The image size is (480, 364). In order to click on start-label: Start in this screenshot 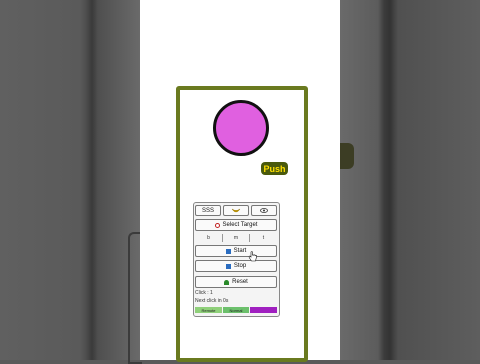, I will do `click(240, 251)`.